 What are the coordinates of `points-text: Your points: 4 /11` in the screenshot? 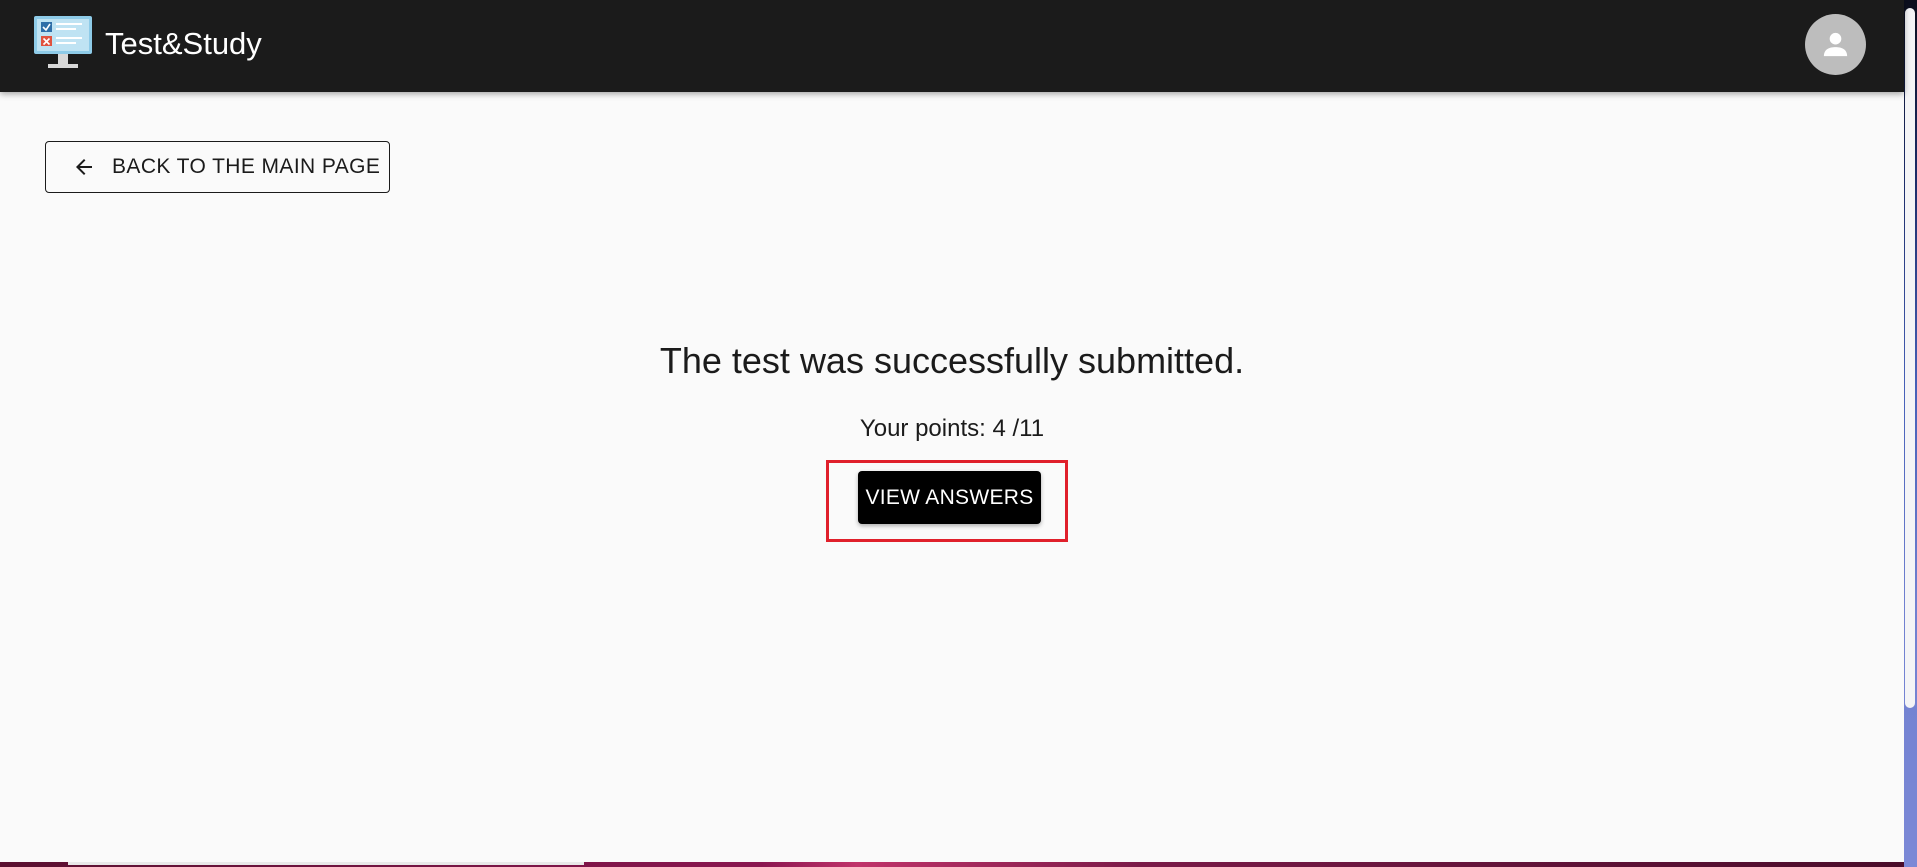 It's located at (952, 428).